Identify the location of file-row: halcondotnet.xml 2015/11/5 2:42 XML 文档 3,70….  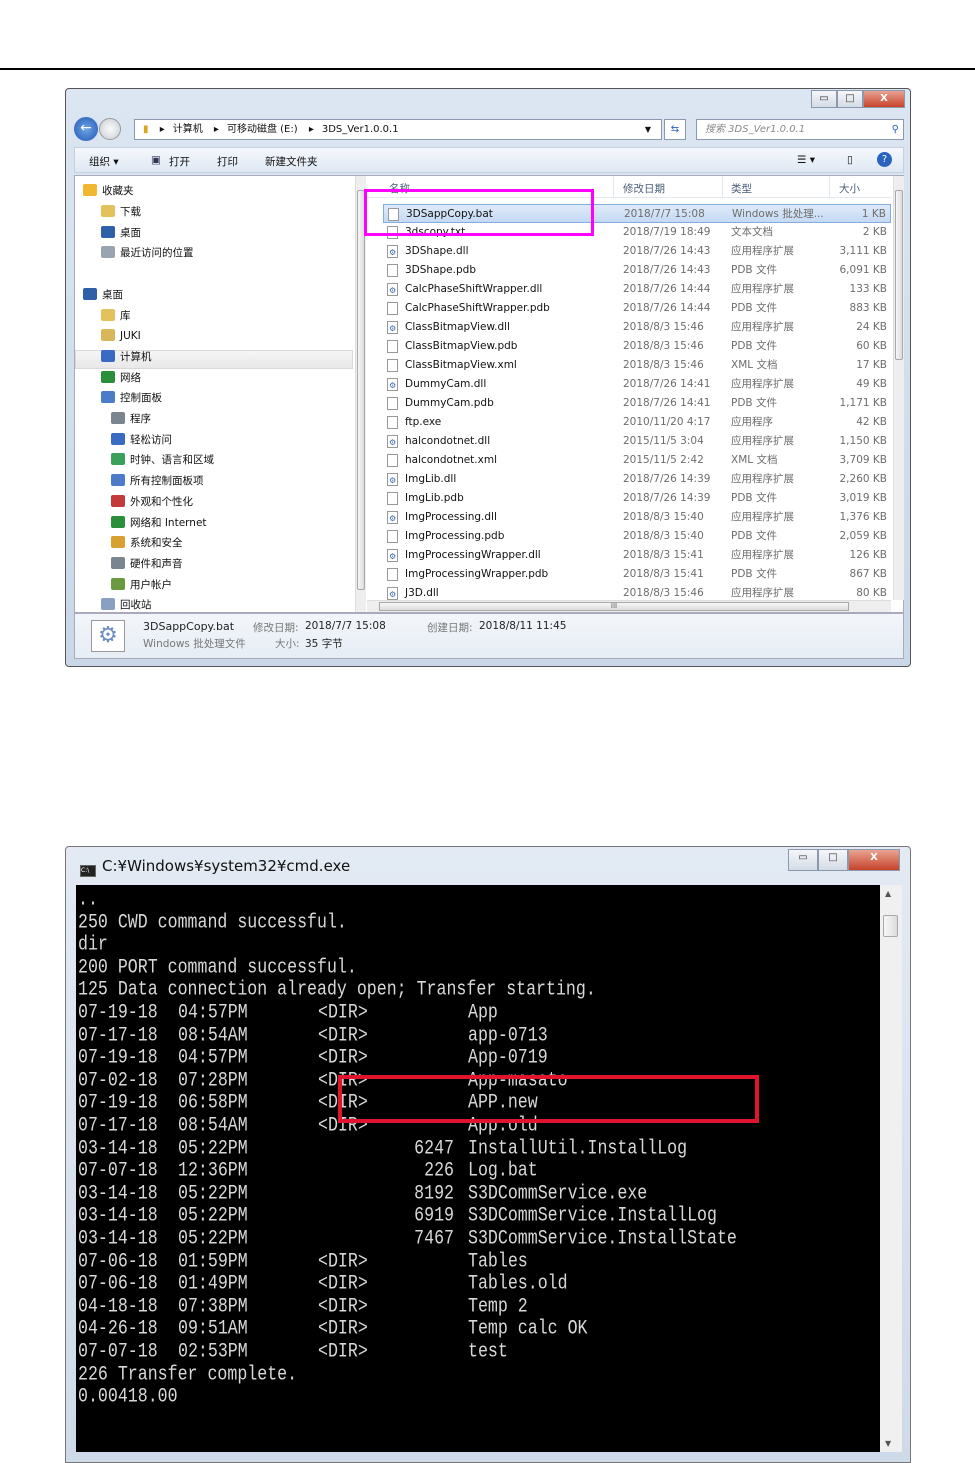
(637, 460).